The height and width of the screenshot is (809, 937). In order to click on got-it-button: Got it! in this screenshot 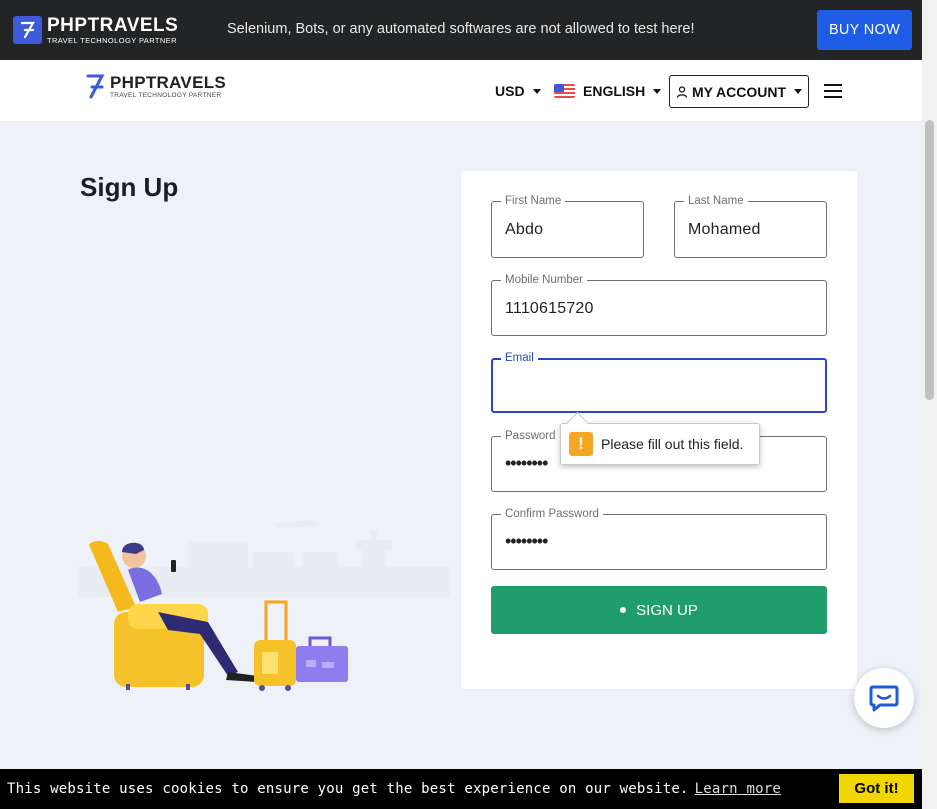, I will do `click(876, 788)`.